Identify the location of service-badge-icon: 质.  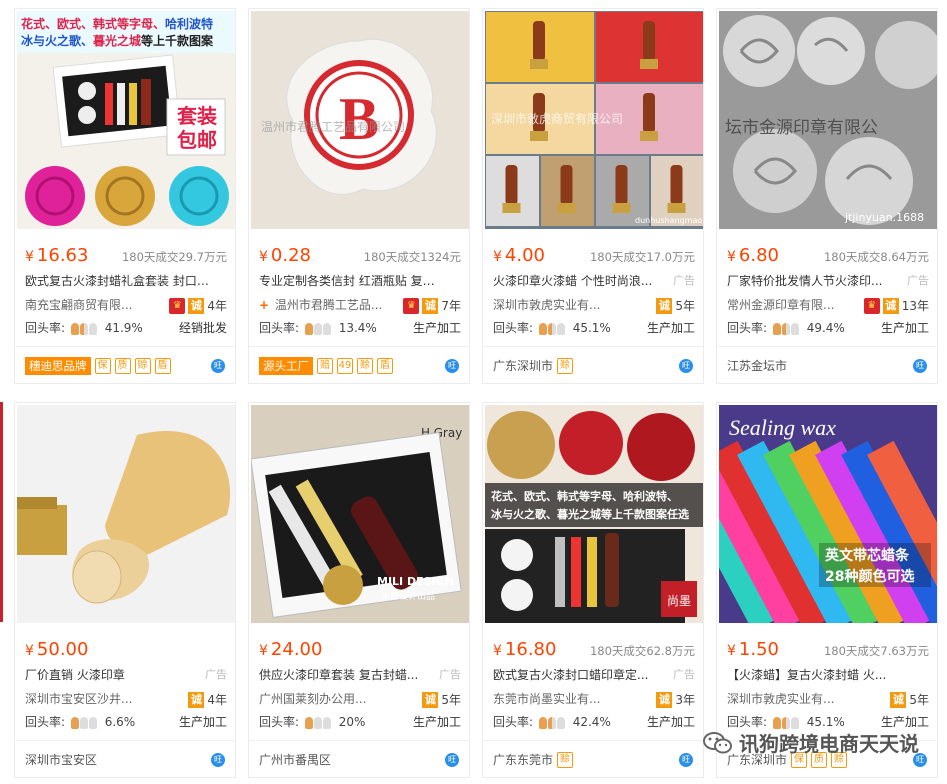
(122, 366).